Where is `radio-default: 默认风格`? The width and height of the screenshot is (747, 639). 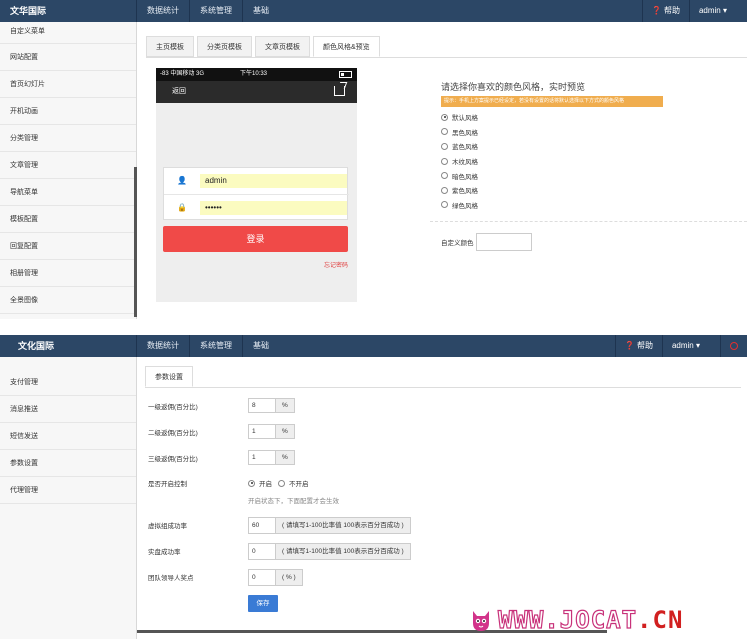 radio-default: 默认风格 is located at coordinates (552, 117).